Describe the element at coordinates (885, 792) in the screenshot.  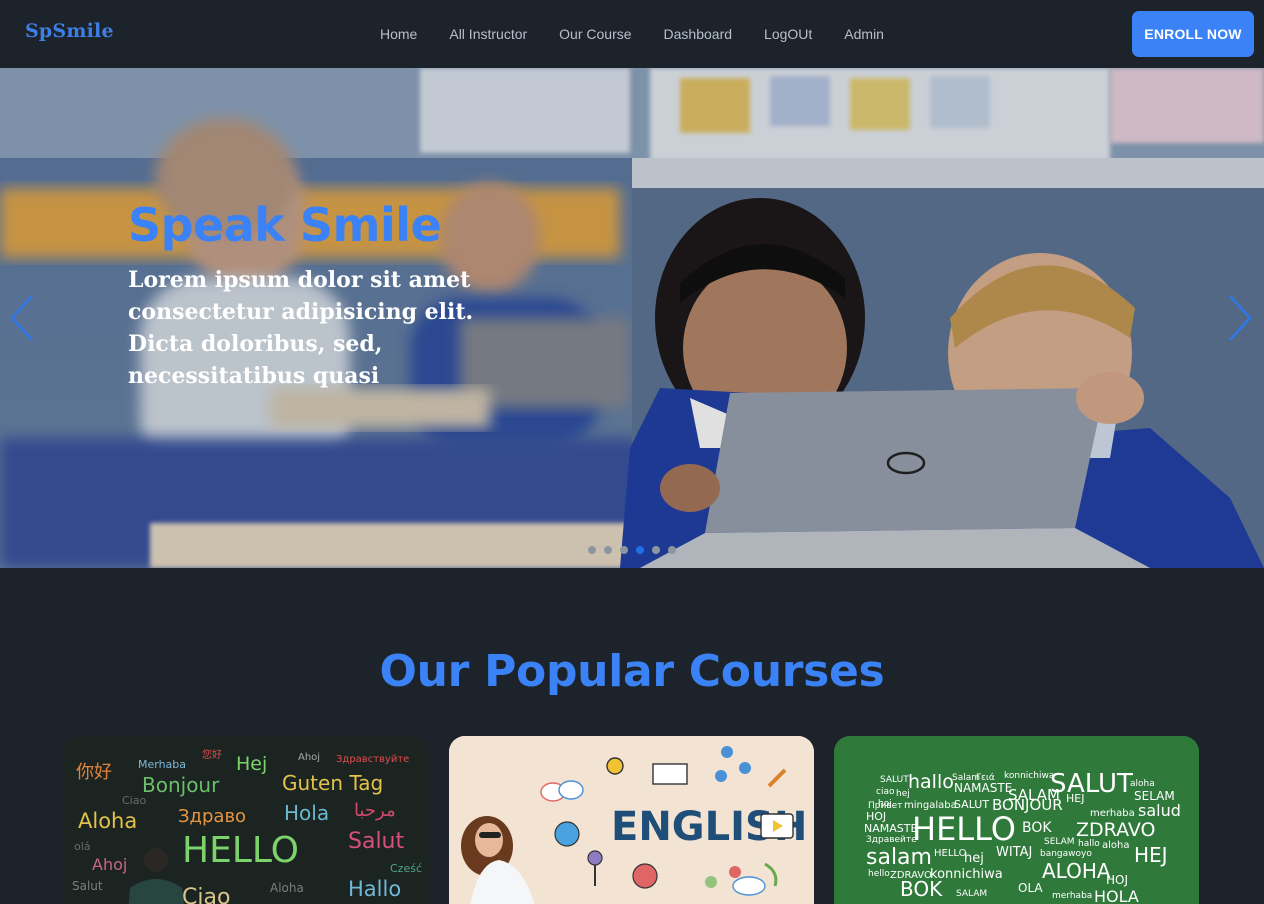
I see `cloud-word: ciao` at that location.